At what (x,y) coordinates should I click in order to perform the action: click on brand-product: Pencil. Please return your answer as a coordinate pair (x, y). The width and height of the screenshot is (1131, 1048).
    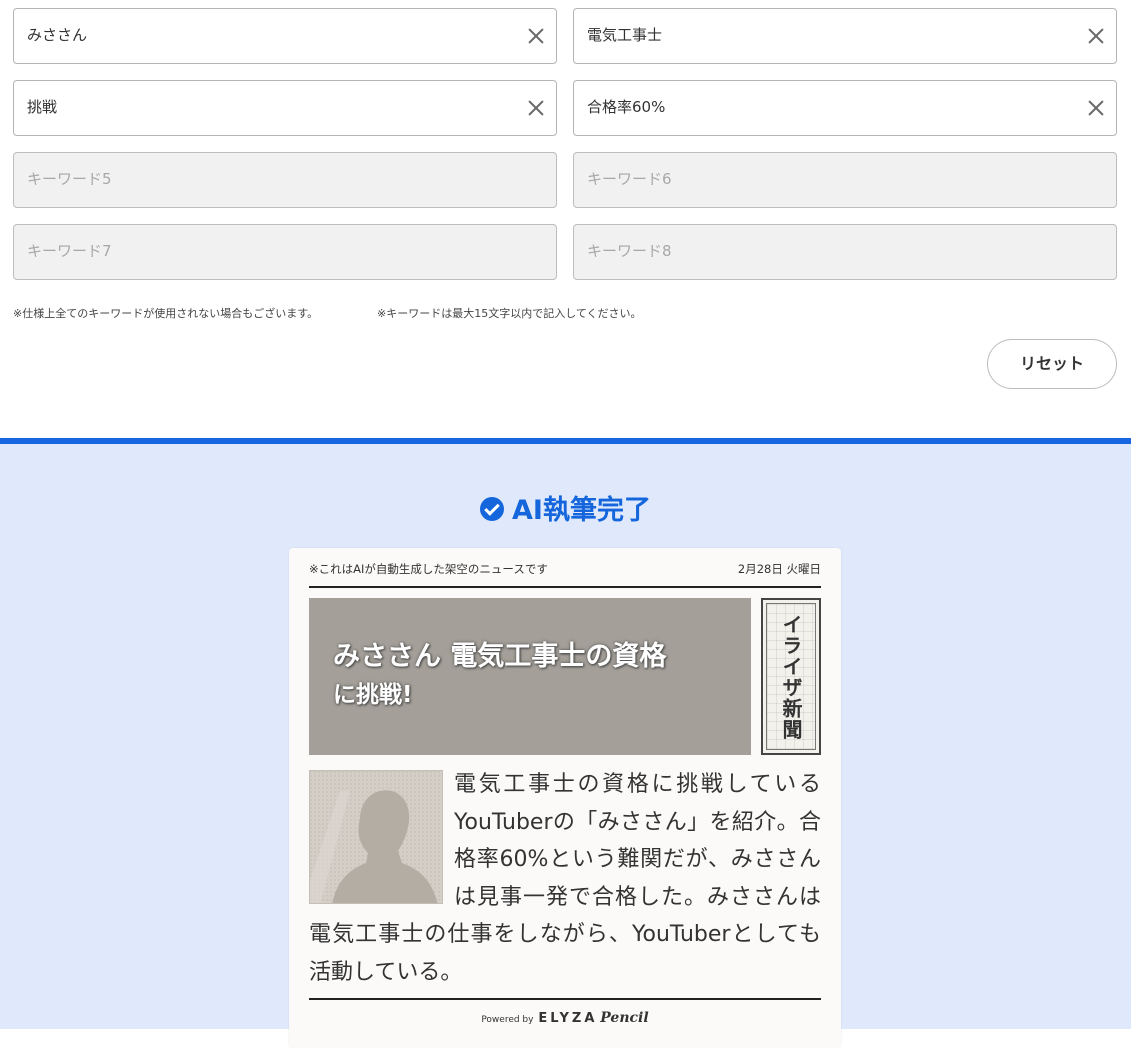
    Looking at the image, I should click on (624, 1018).